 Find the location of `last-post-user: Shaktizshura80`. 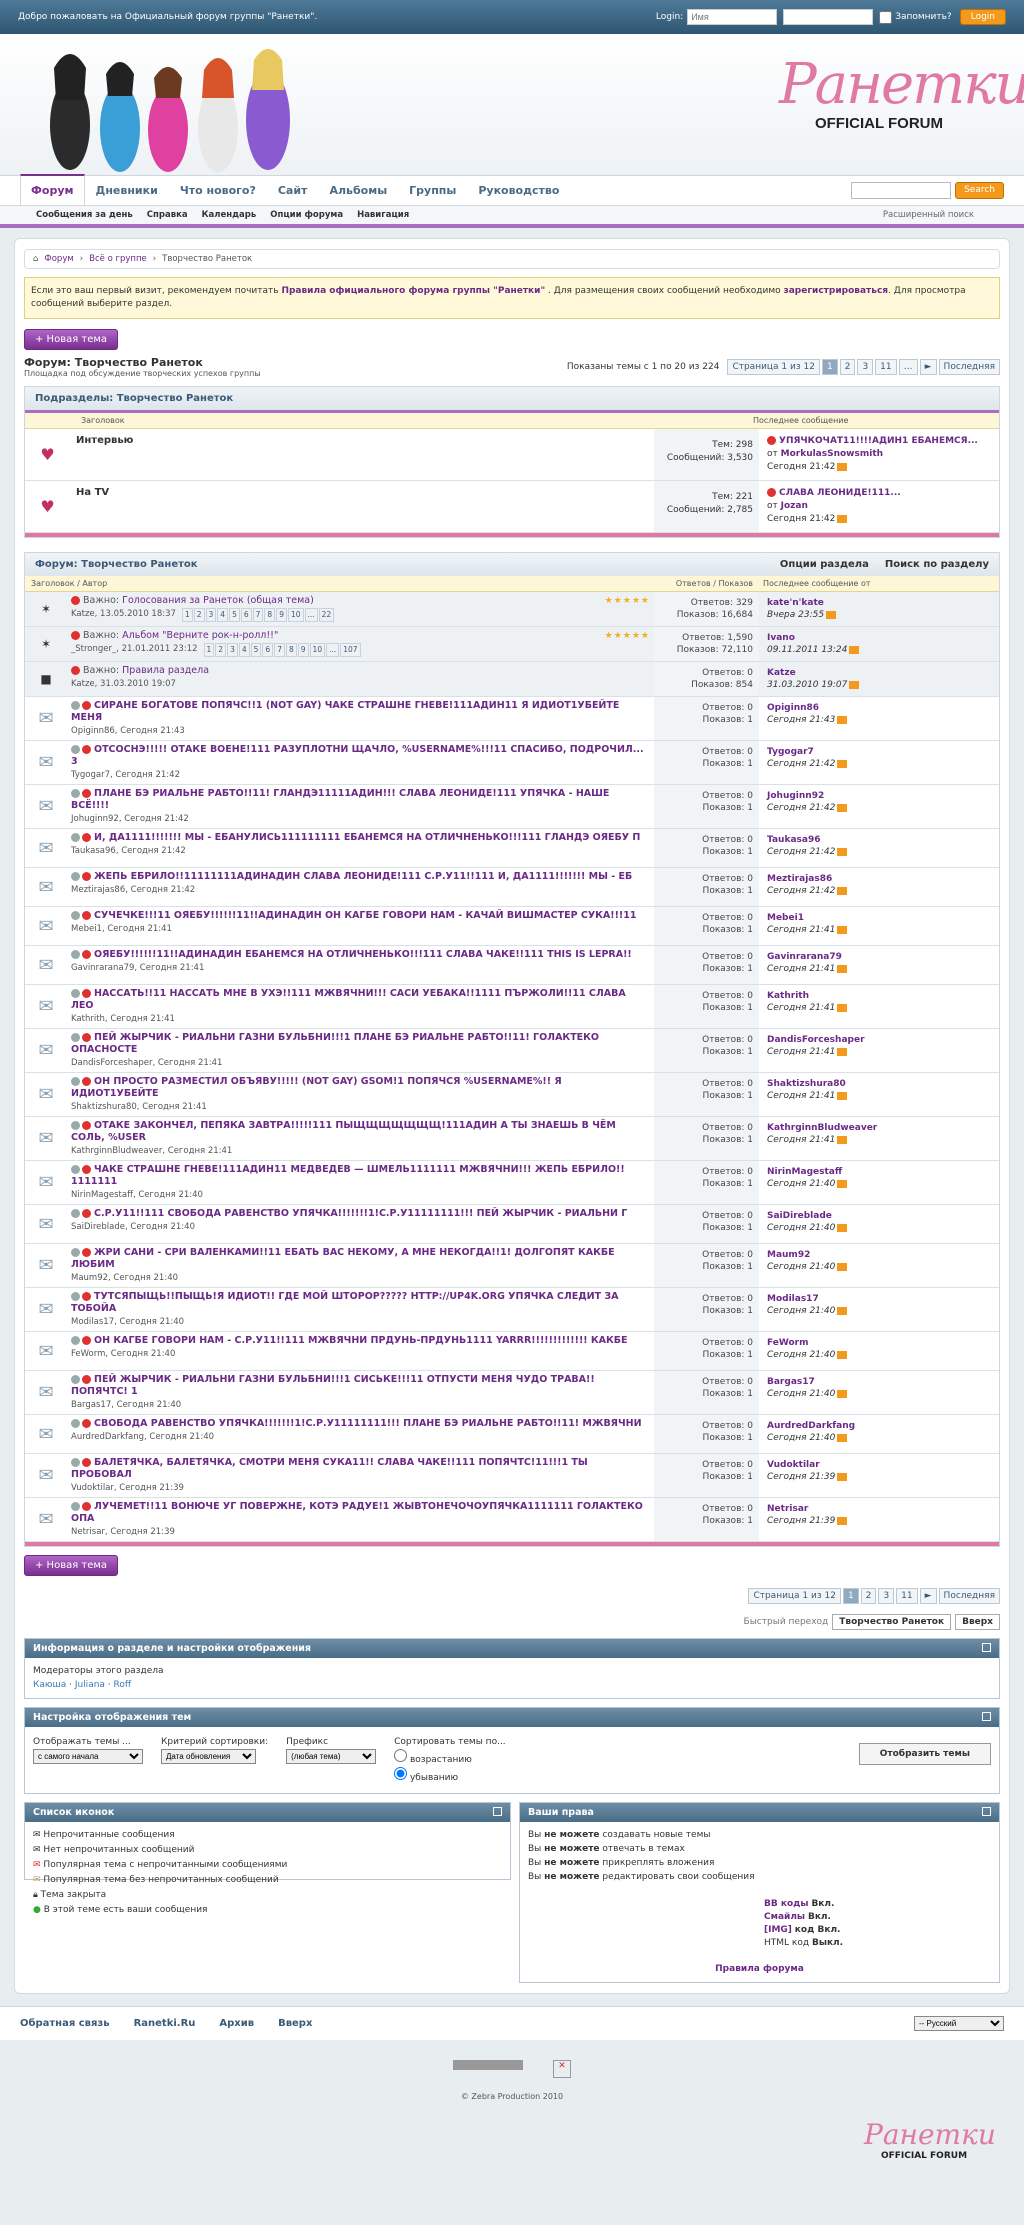

last-post-user: Shaktizshura80 is located at coordinates (879, 1084).